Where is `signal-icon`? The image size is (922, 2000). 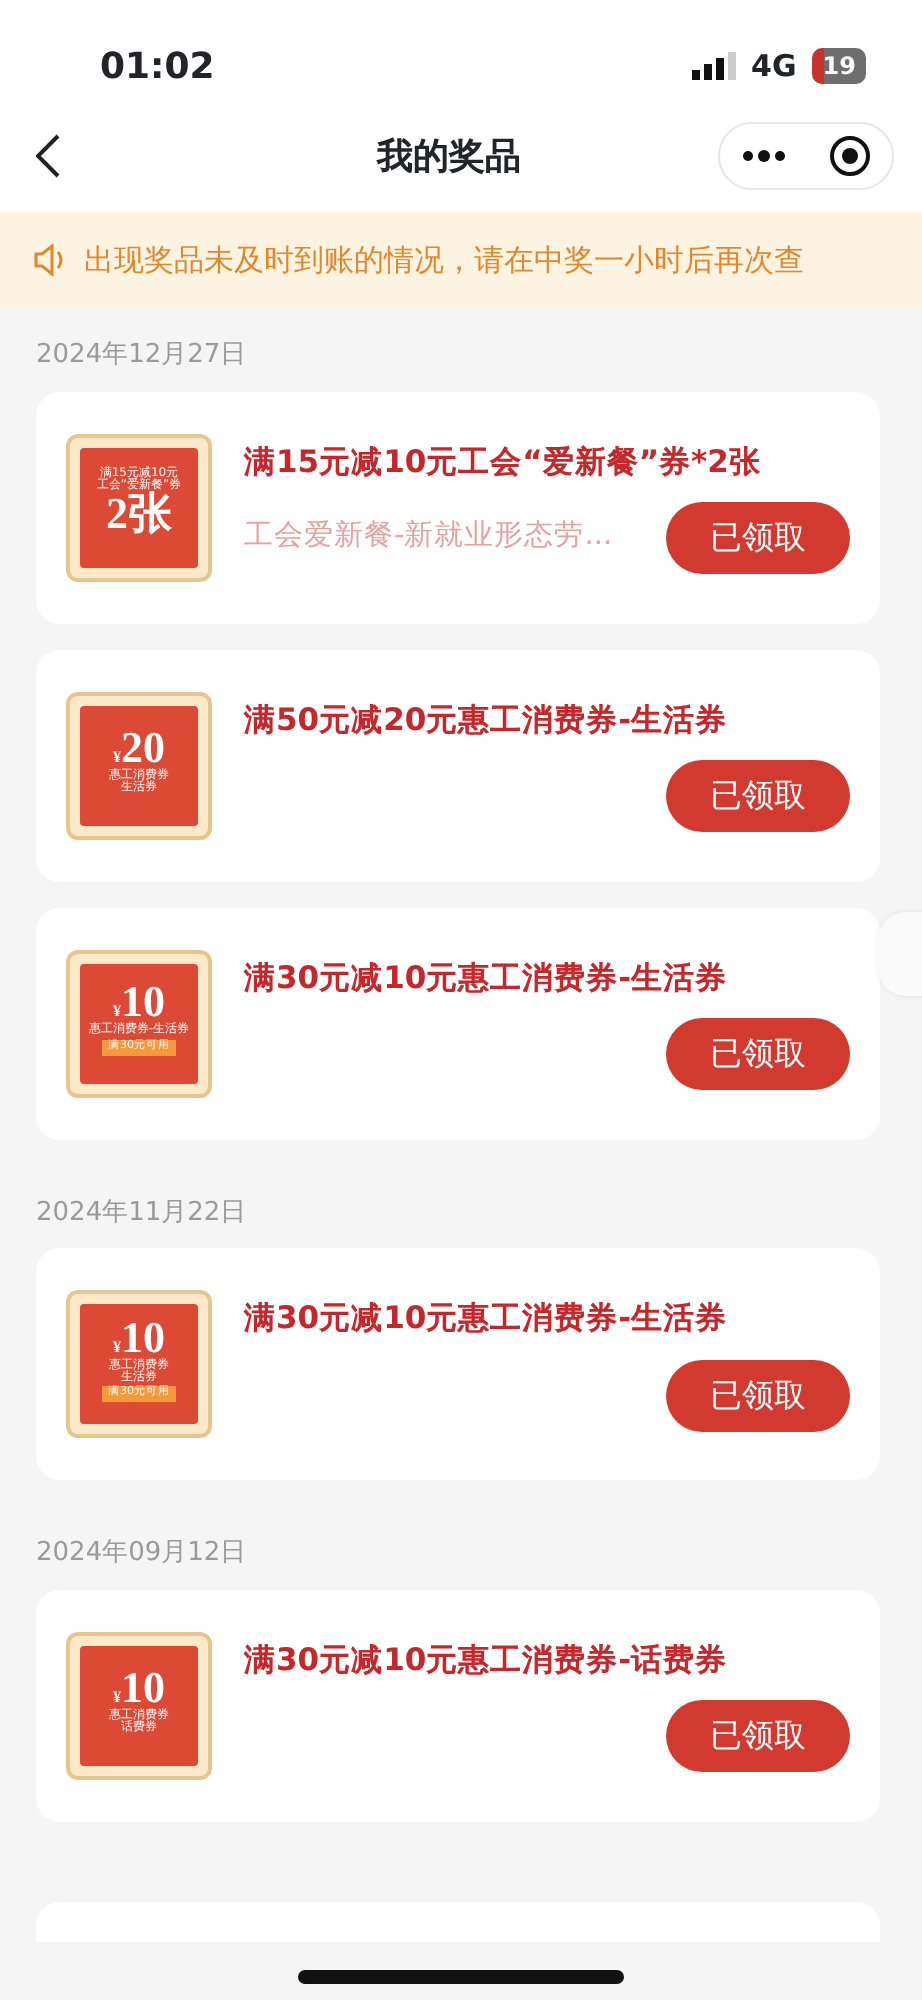 signal-icon is located at coordinates (713, 66).